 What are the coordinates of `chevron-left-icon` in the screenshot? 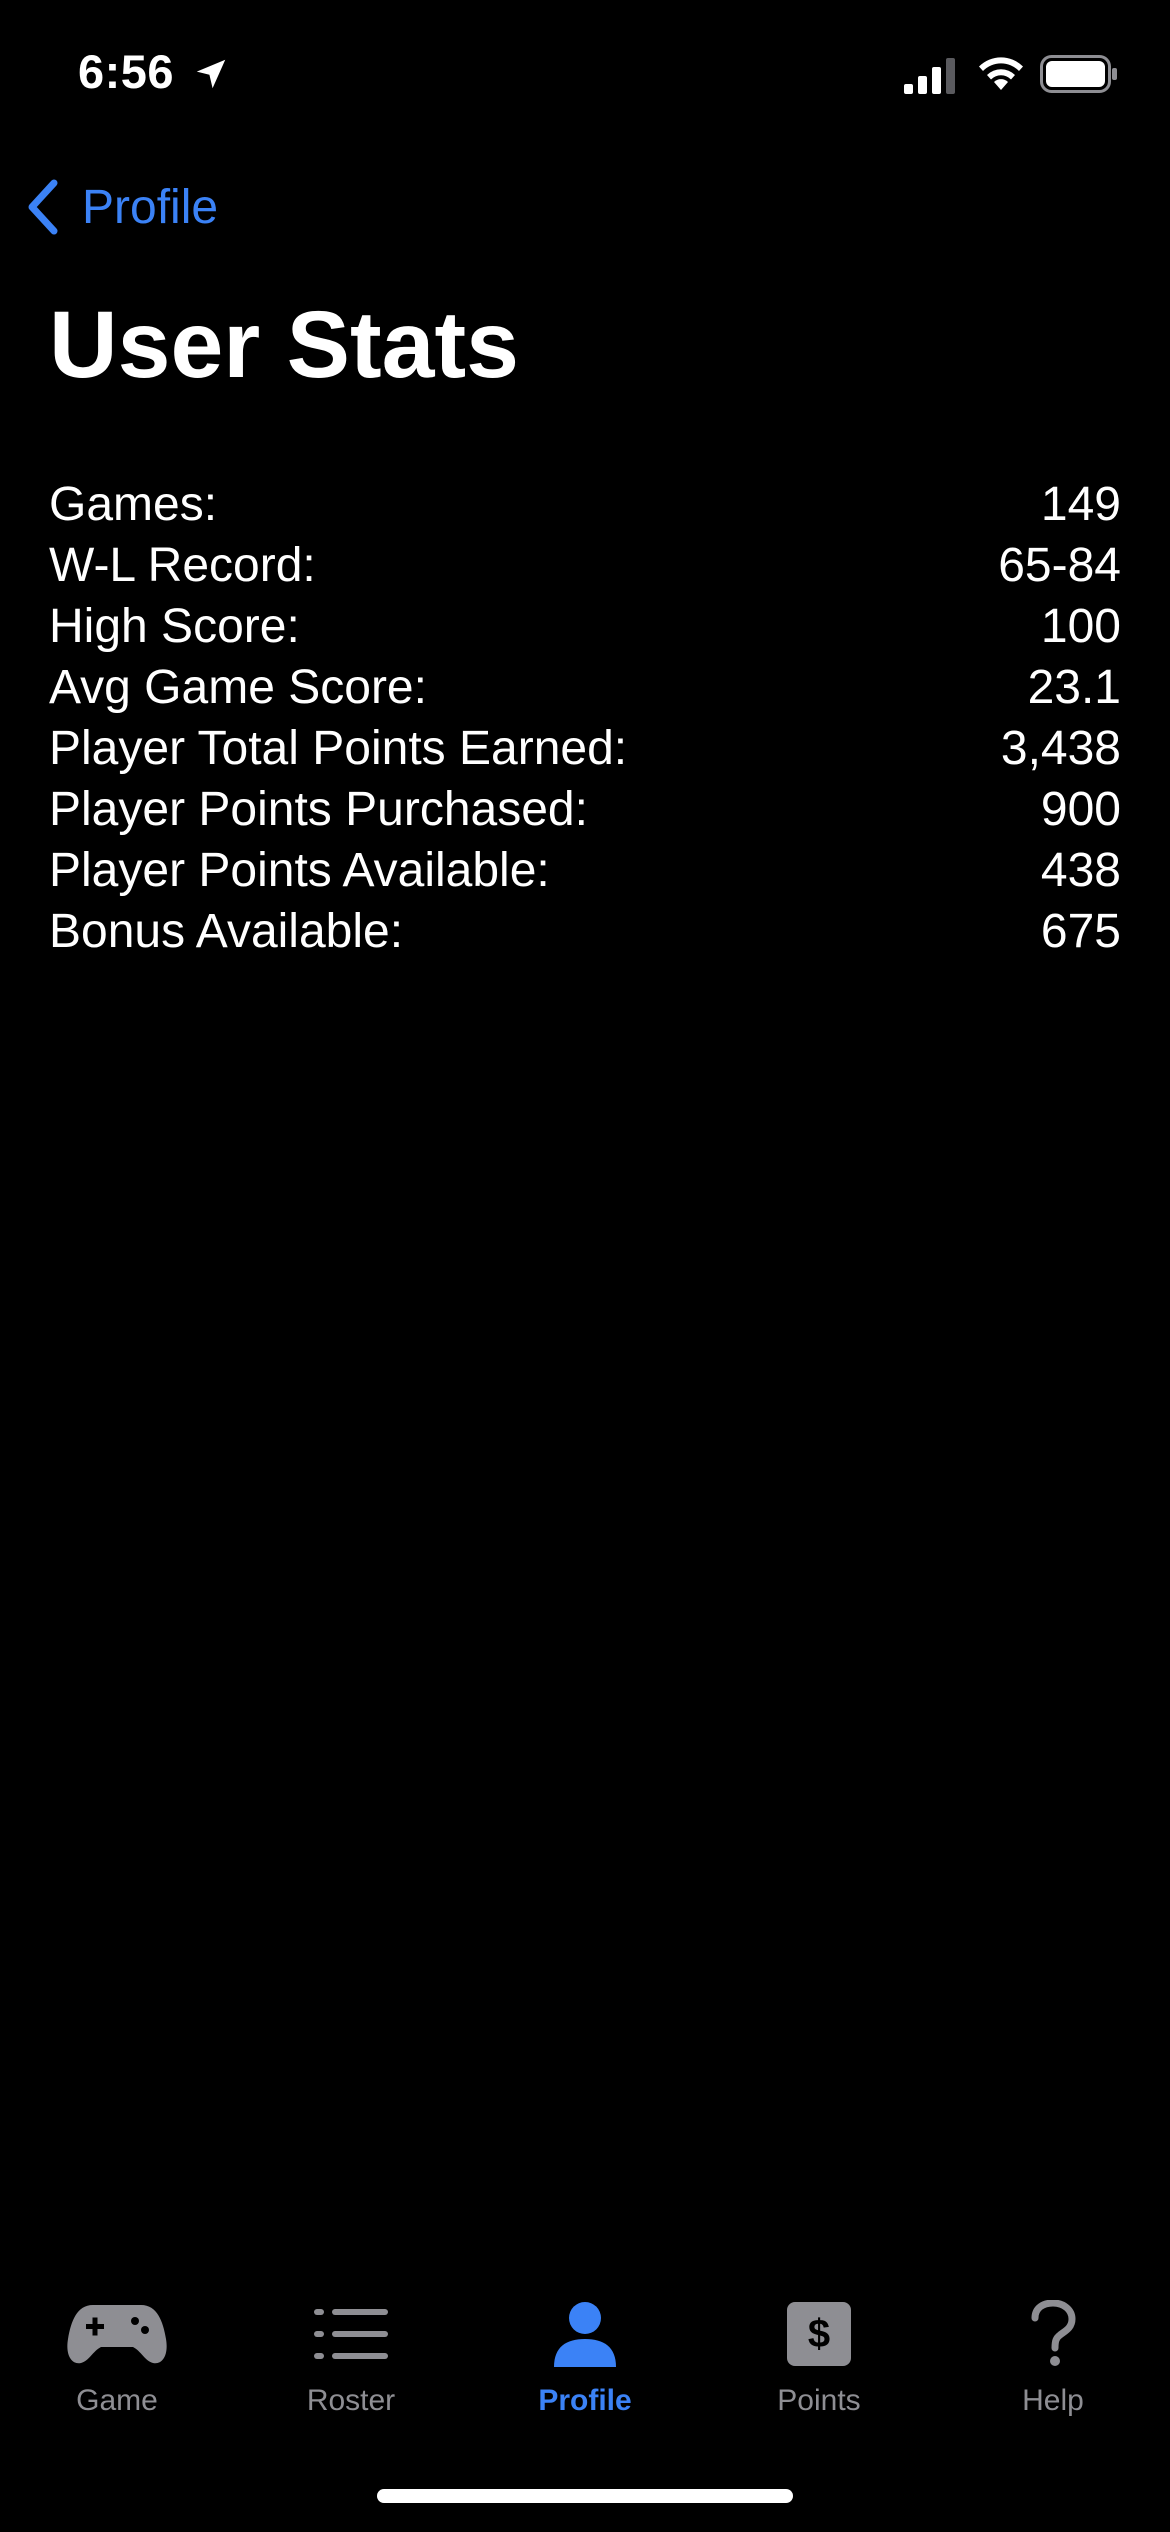 It's located at (43, 207).